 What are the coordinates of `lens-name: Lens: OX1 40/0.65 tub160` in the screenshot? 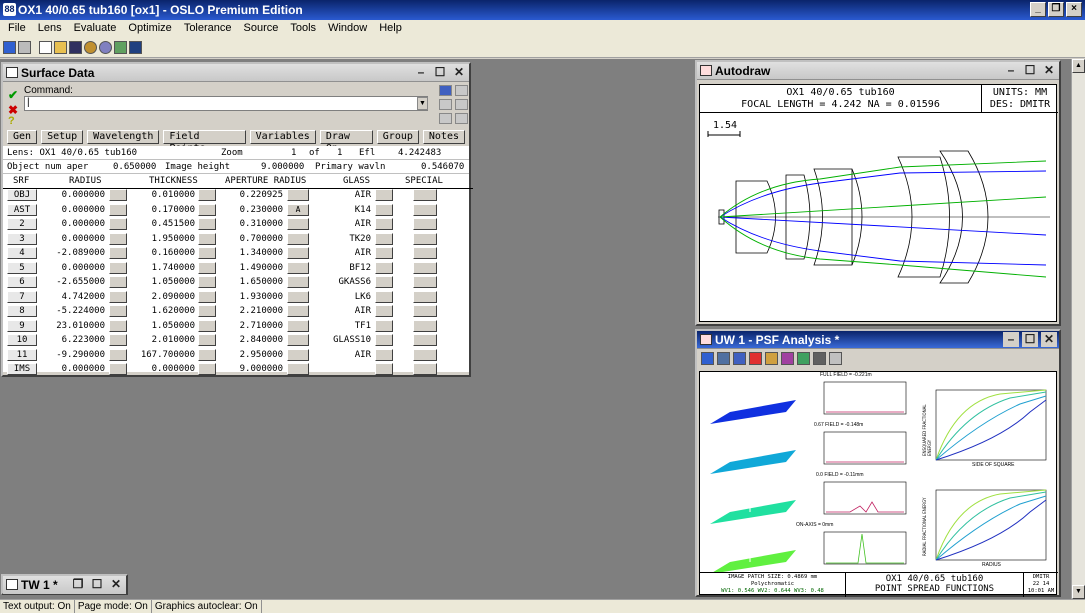 It's located at (72, 153).